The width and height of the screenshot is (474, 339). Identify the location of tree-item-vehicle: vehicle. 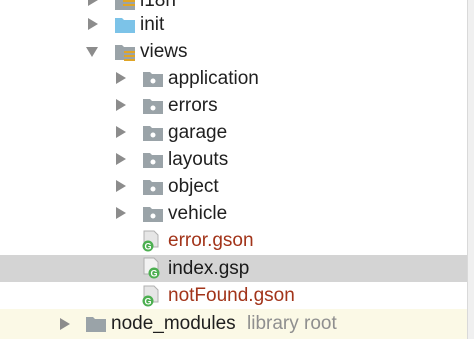
(237, 213).